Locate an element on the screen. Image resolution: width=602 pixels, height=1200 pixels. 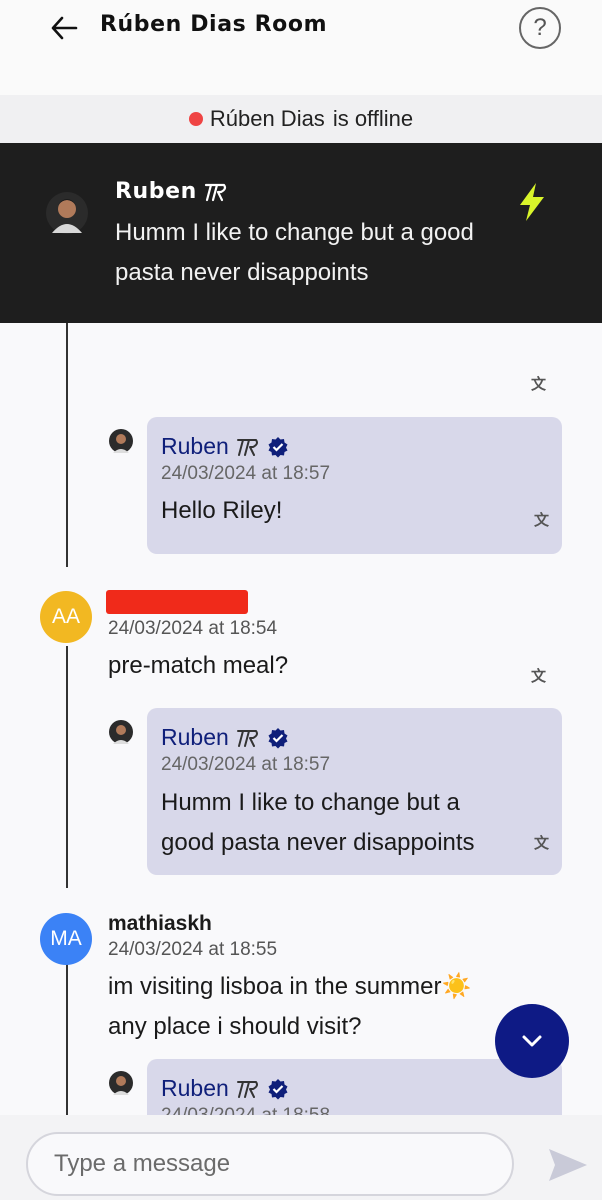
back-button is located at coordinates (64, 28).